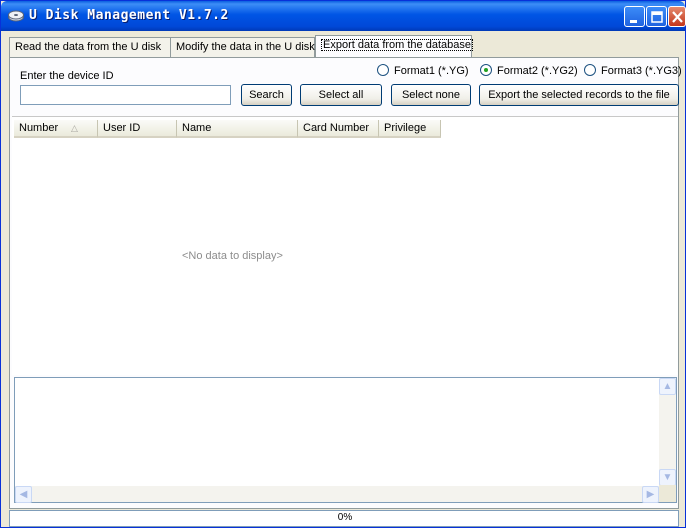  Describe the element at coordinates (266, 95) in the screenshot. I see `search-button: Search` at that location.